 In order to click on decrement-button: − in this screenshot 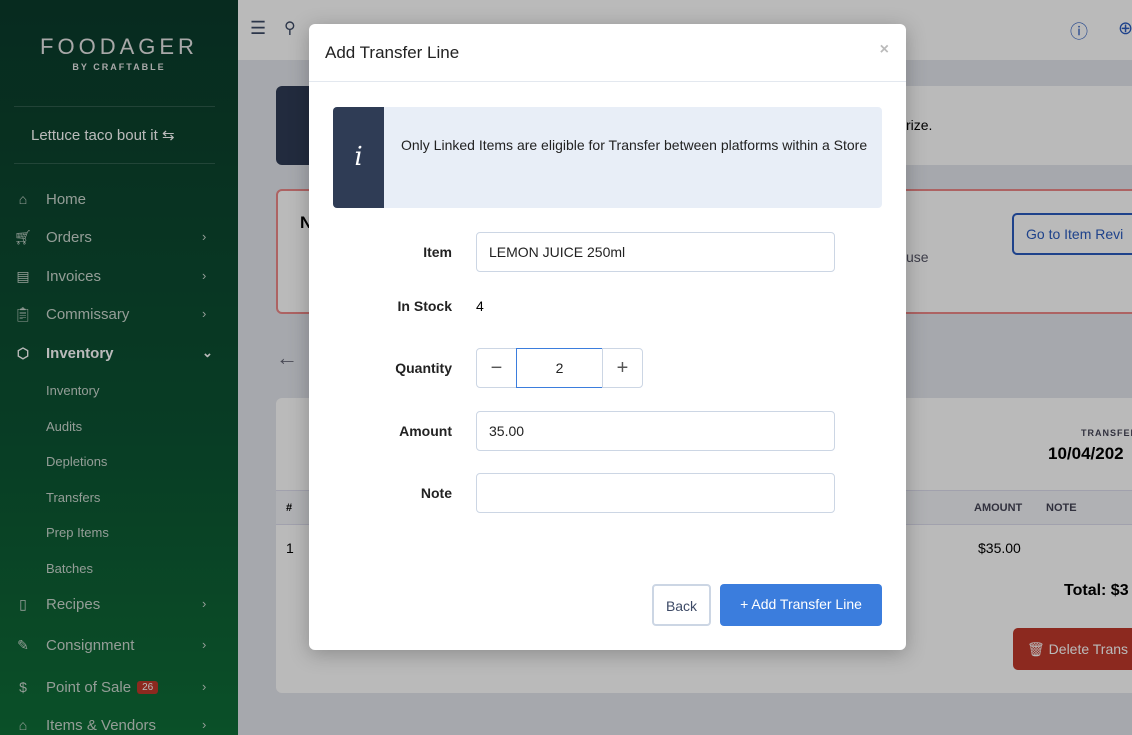, I will do `click(496, 368)`.